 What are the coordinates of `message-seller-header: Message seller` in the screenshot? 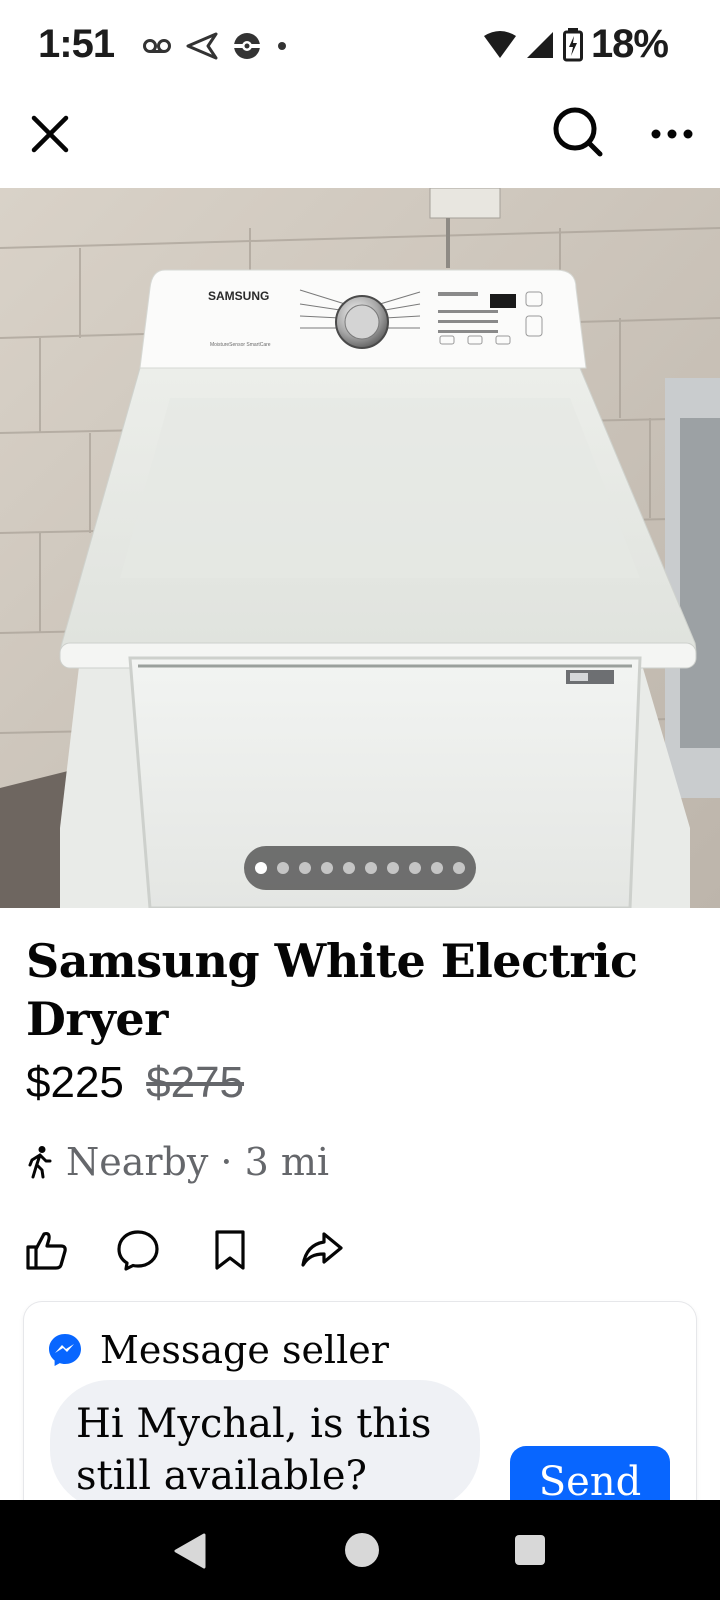 It's located at (218, 1350).